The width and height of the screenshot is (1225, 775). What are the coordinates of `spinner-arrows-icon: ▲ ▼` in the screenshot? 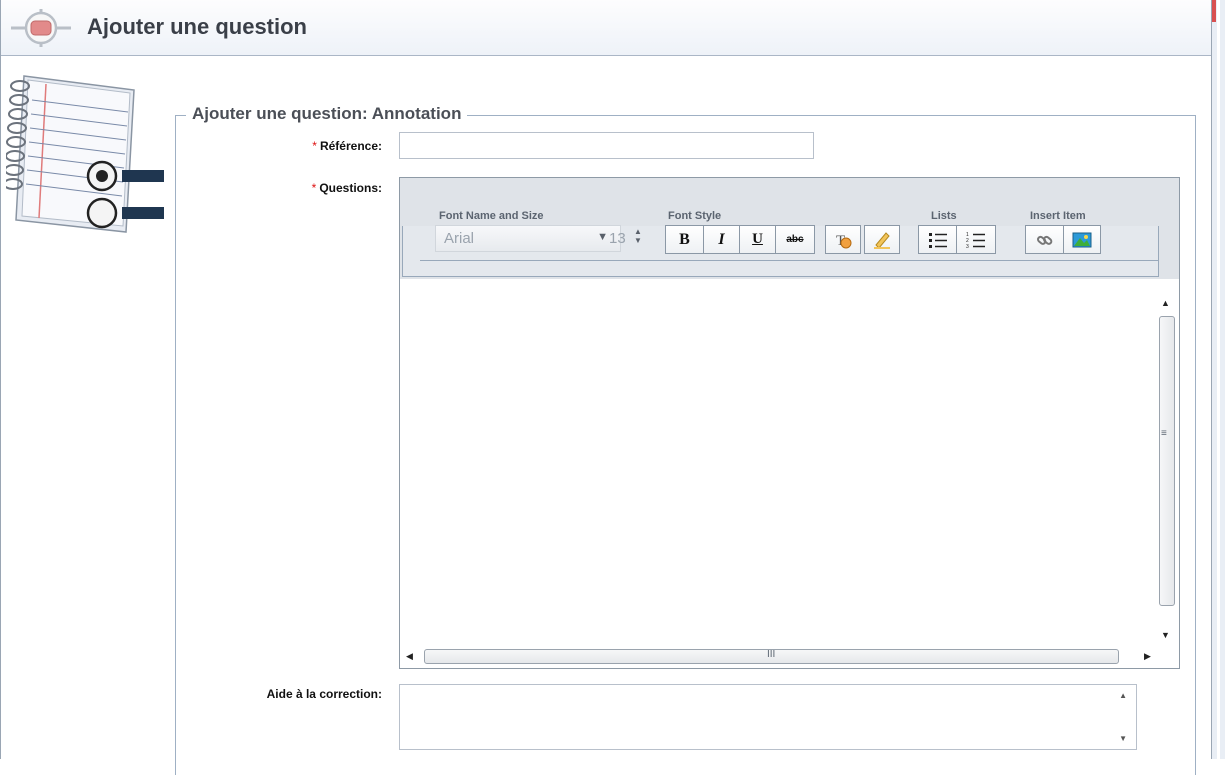 It's located at (638, 236).